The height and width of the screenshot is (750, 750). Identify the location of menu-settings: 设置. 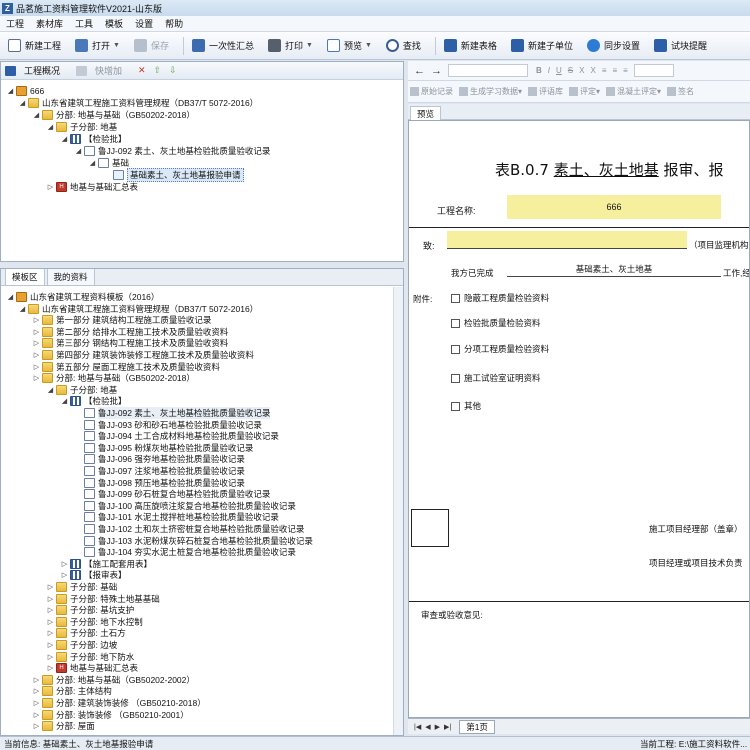
(144, 23).